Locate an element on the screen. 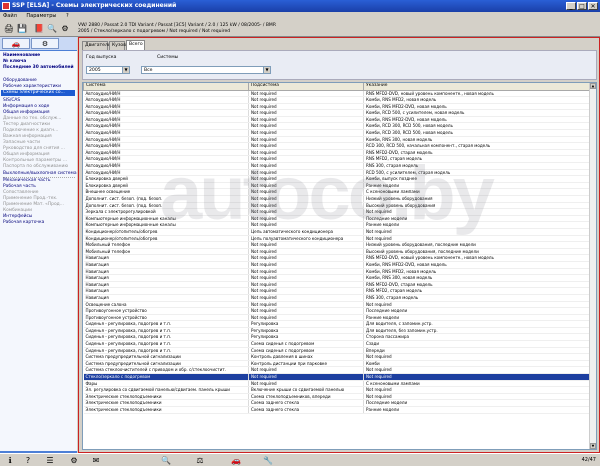 This screenshot has width=600, height=466. search-icon: 🔍 is located at coordinates (166, 460).